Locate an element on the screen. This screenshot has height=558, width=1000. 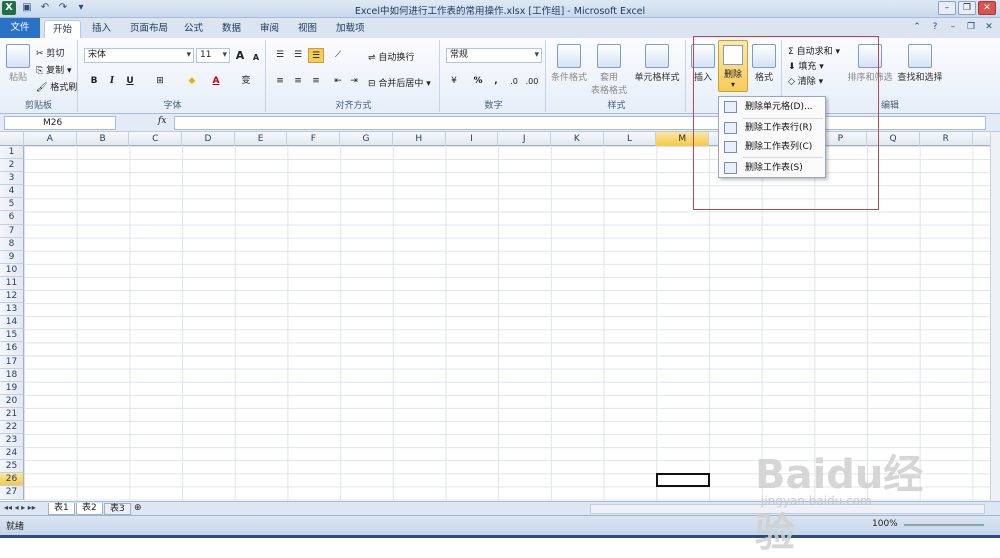
font-color-button: A is located at coordinates (216, 81).